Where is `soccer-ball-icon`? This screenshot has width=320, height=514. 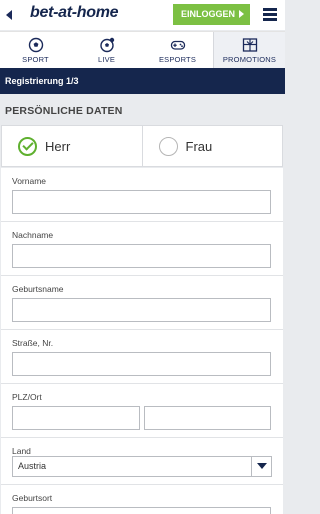
soccer-ball-icon is located at coordinates (35, 45).